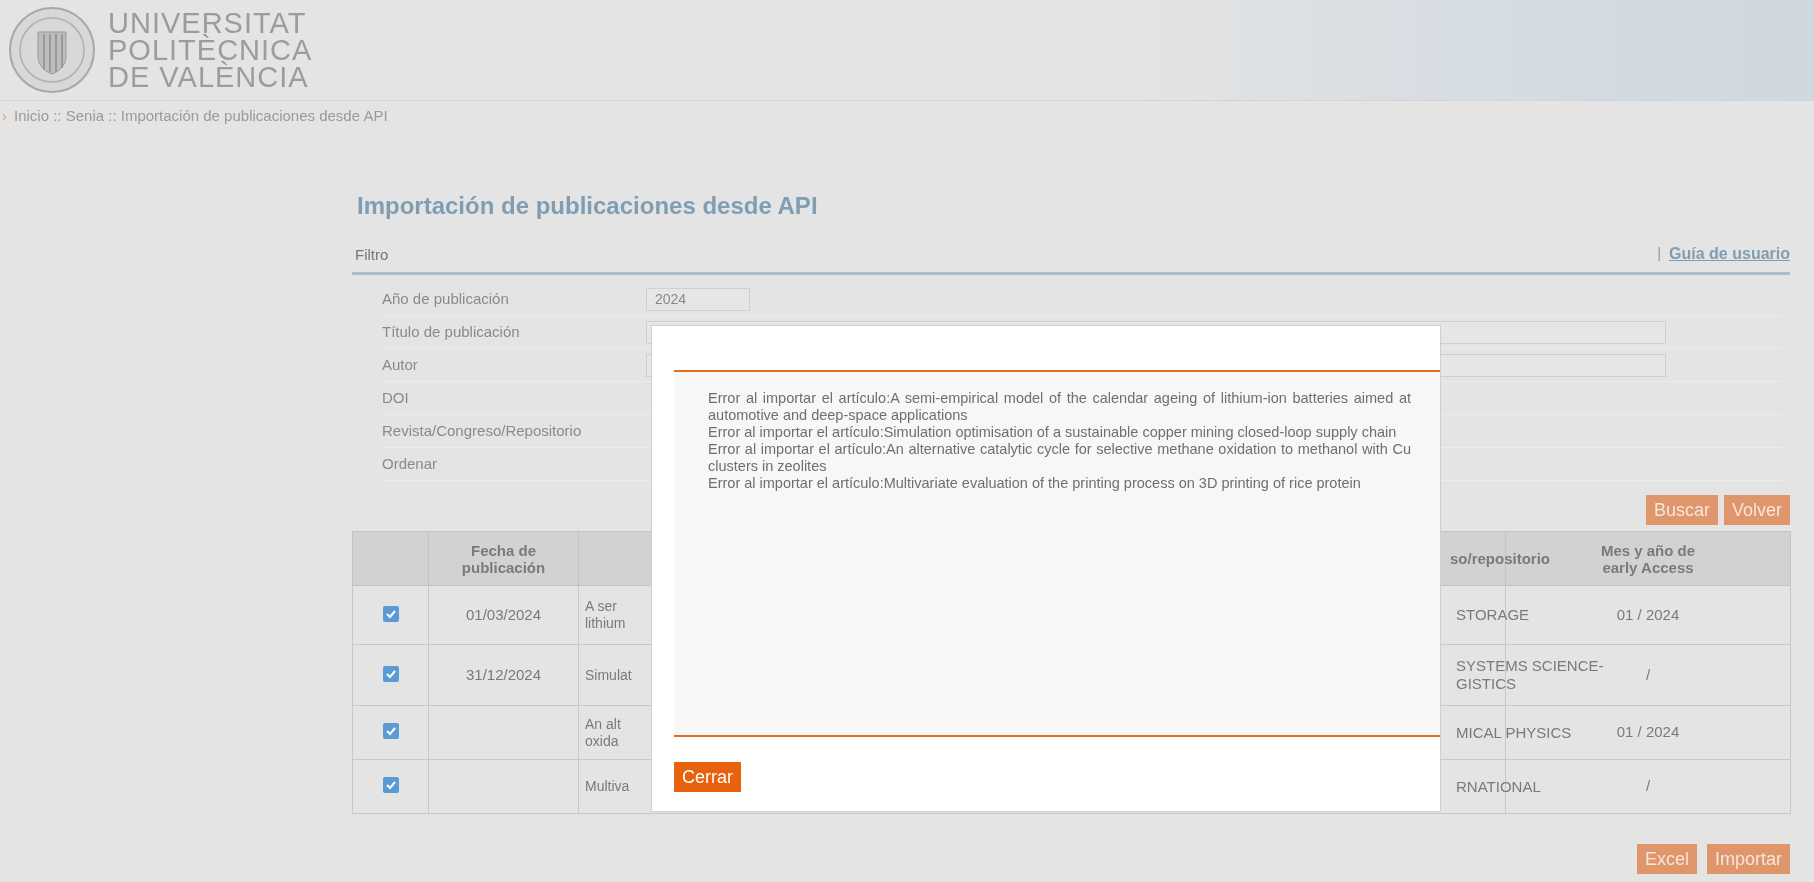 This screenshot has width=1814, height=882. I want to click on table-cell: Multiva, so click(607, 786).